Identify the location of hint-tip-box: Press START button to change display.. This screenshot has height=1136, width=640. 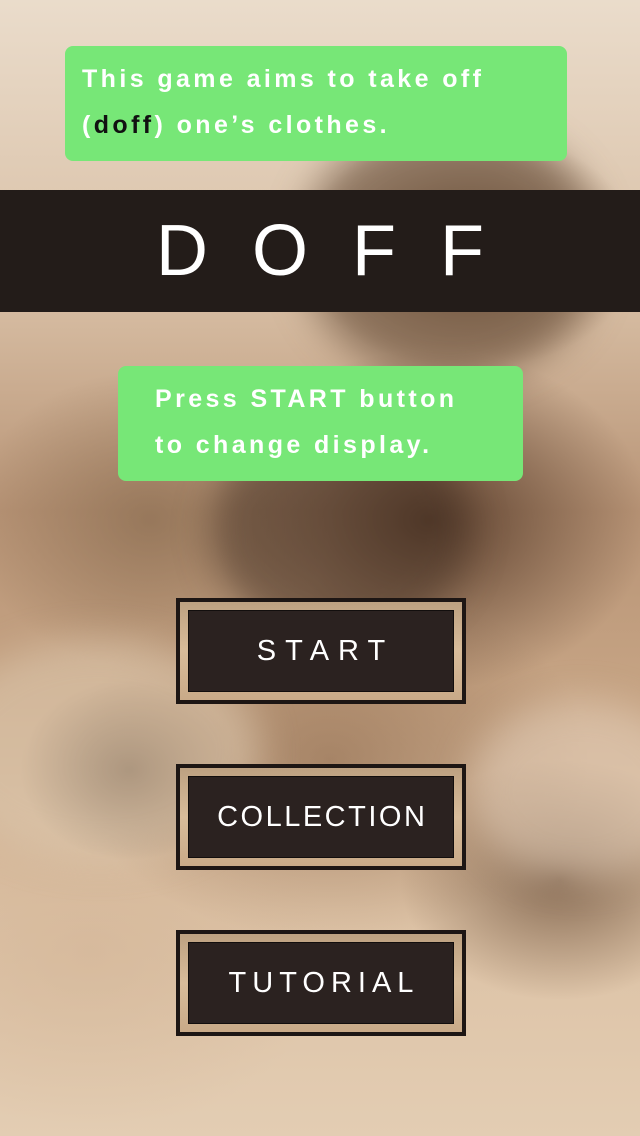
(320, 423).